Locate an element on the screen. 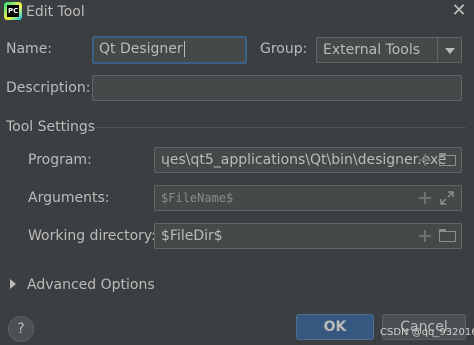  dropdown-arrow-icon is located at coordinates (450, 51).